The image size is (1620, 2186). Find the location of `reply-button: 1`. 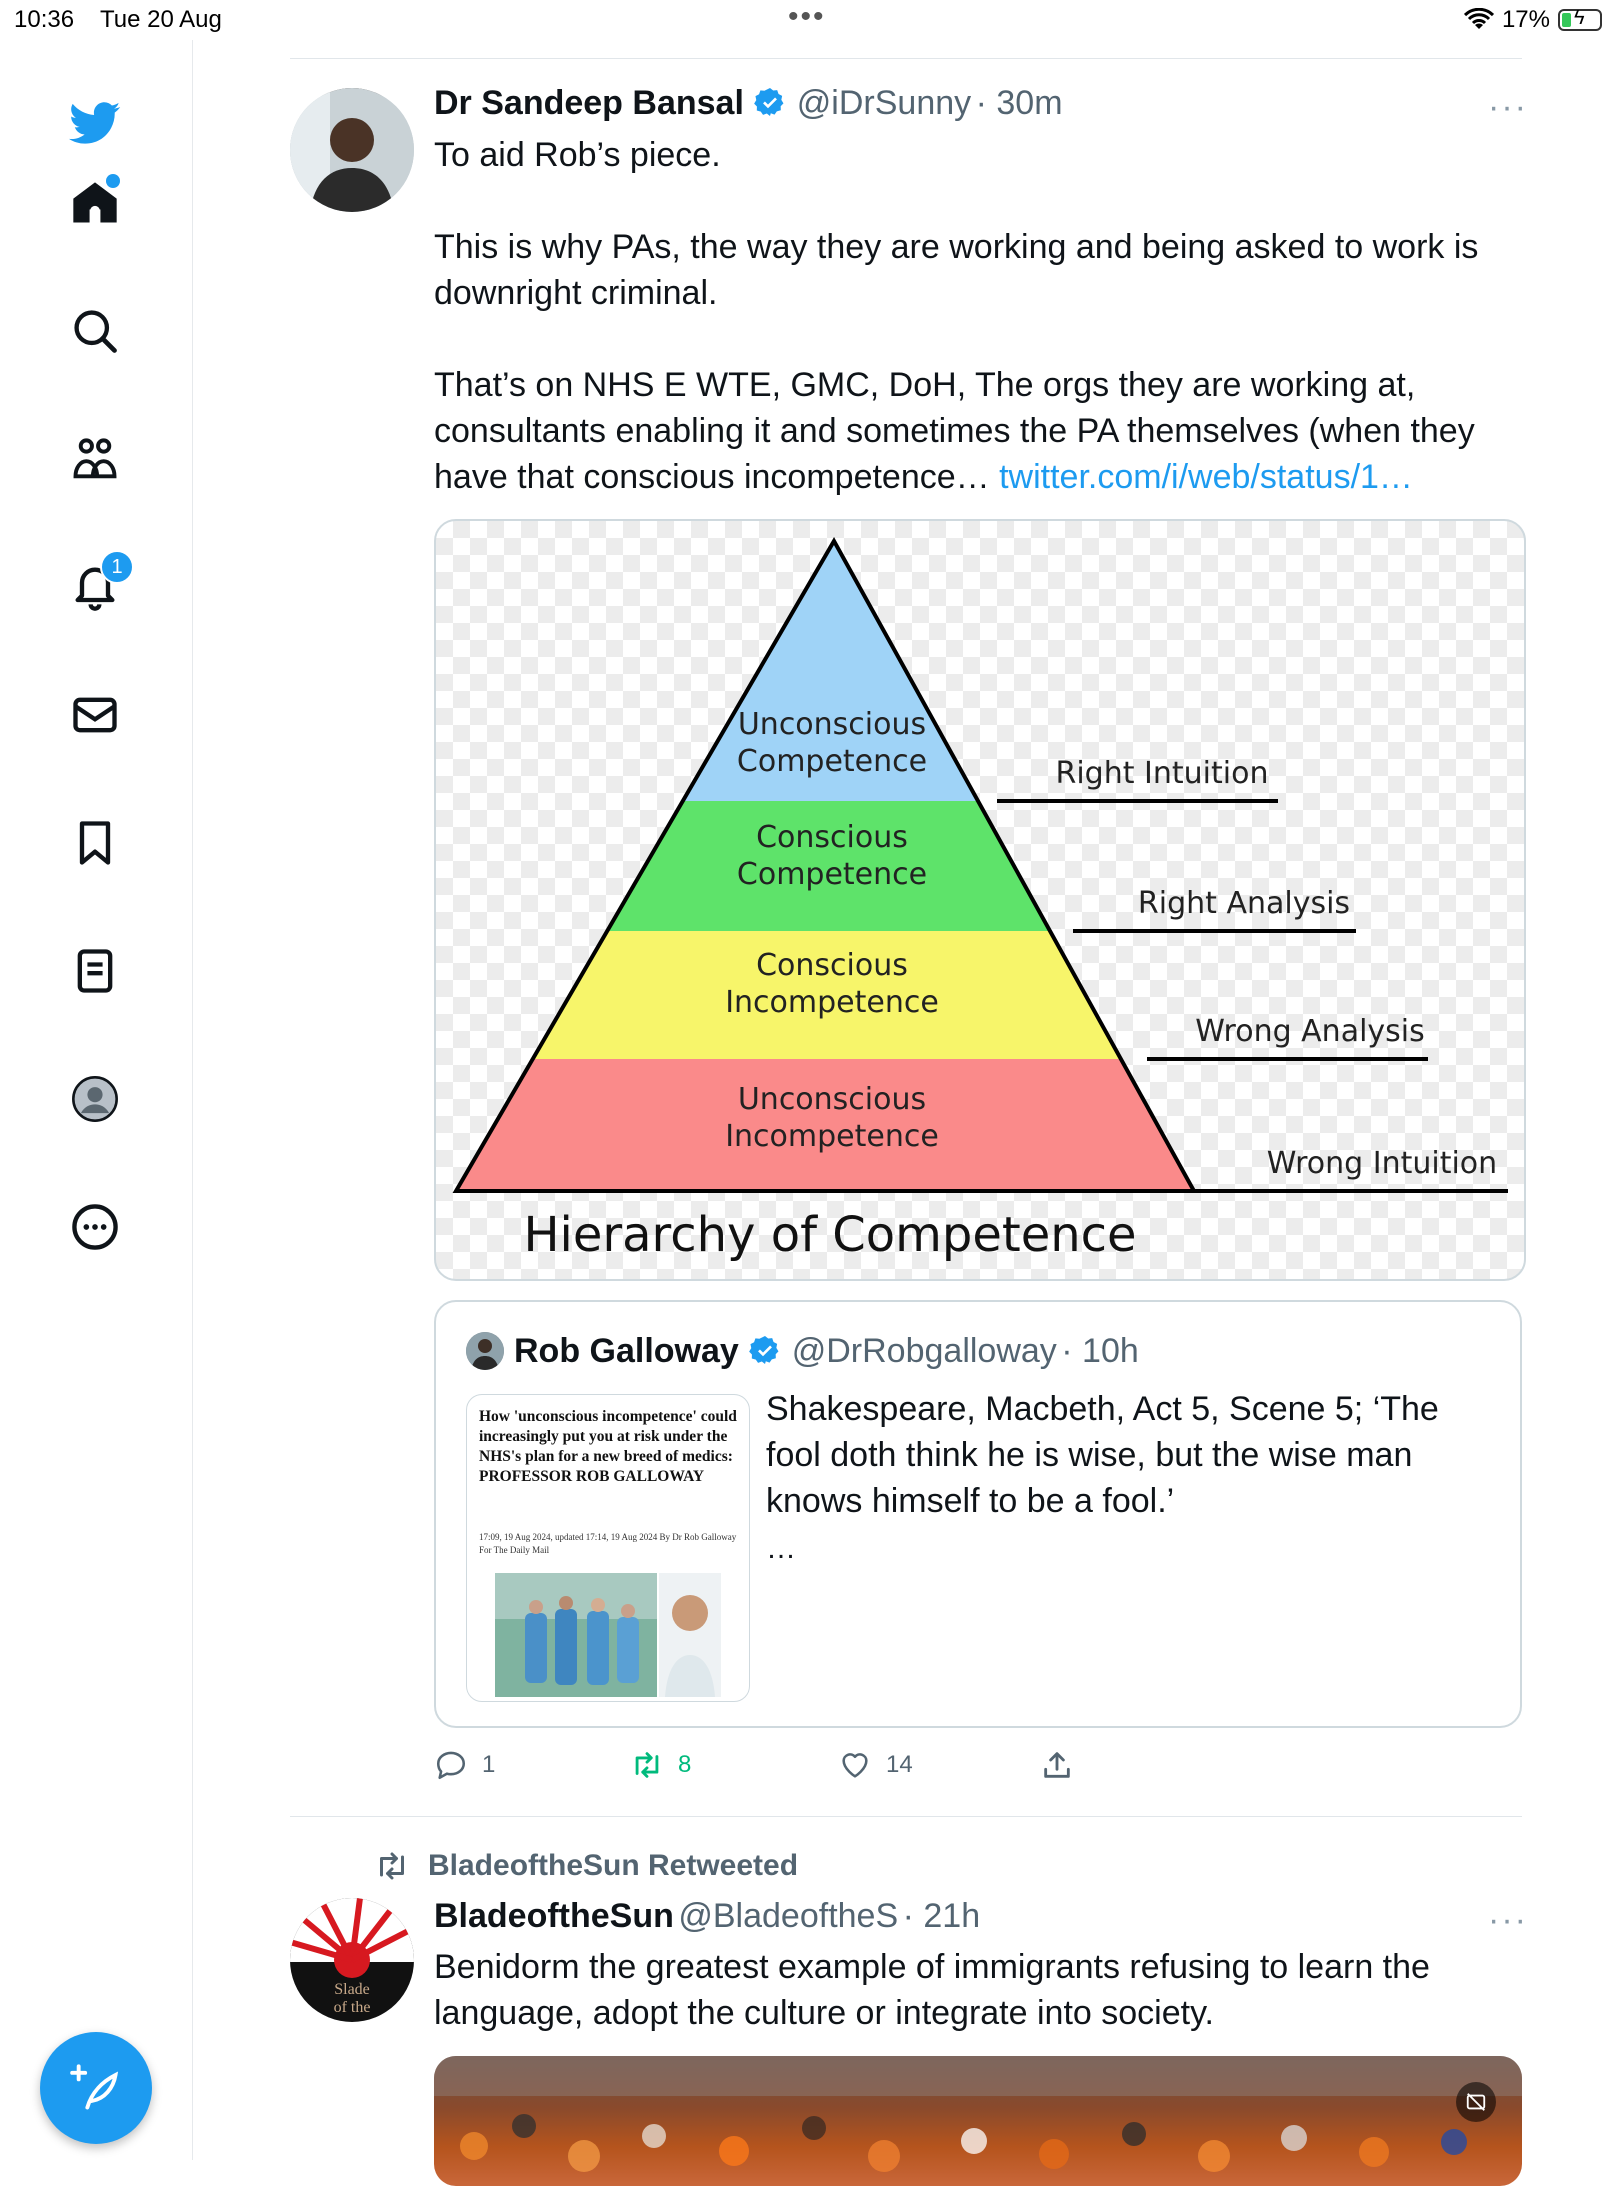

reply-button: 1 is located at coordinates (464, 1765).